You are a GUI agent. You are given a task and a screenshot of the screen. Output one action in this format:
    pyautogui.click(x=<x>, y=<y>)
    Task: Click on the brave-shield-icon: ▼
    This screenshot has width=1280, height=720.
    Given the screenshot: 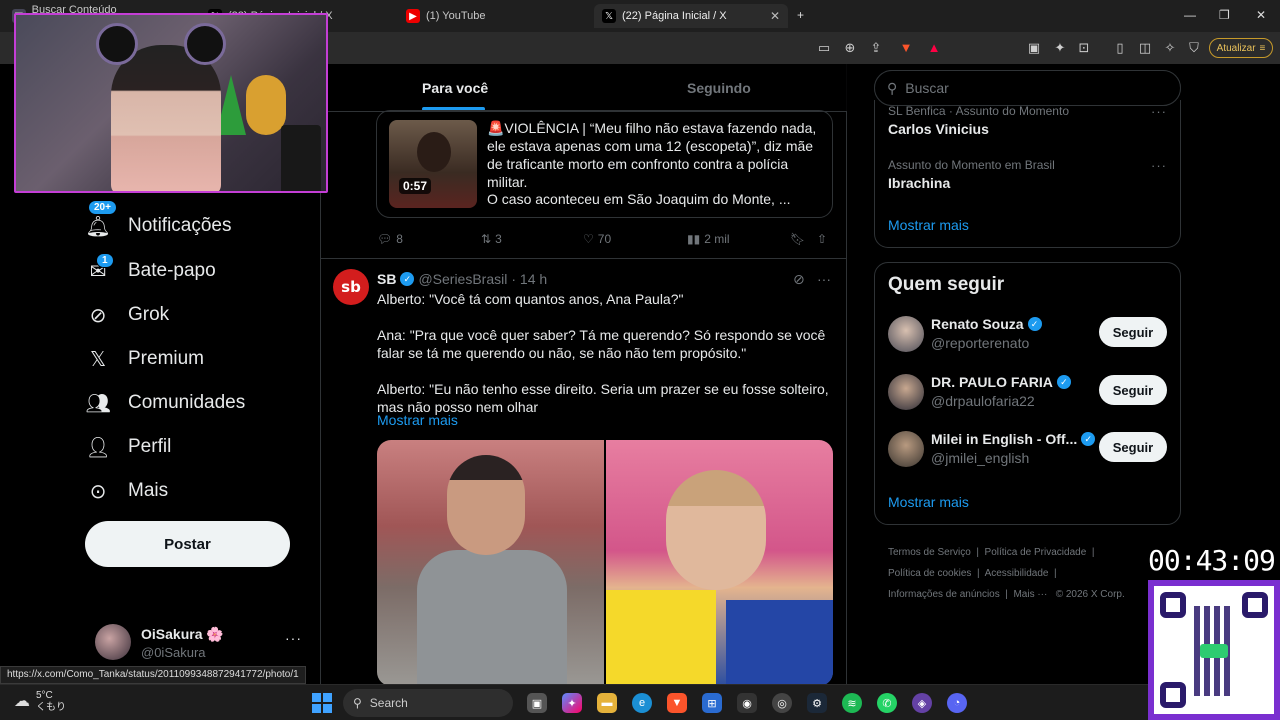 What is the action you would take?
    pyautogui.click(x=906, y=48)
    